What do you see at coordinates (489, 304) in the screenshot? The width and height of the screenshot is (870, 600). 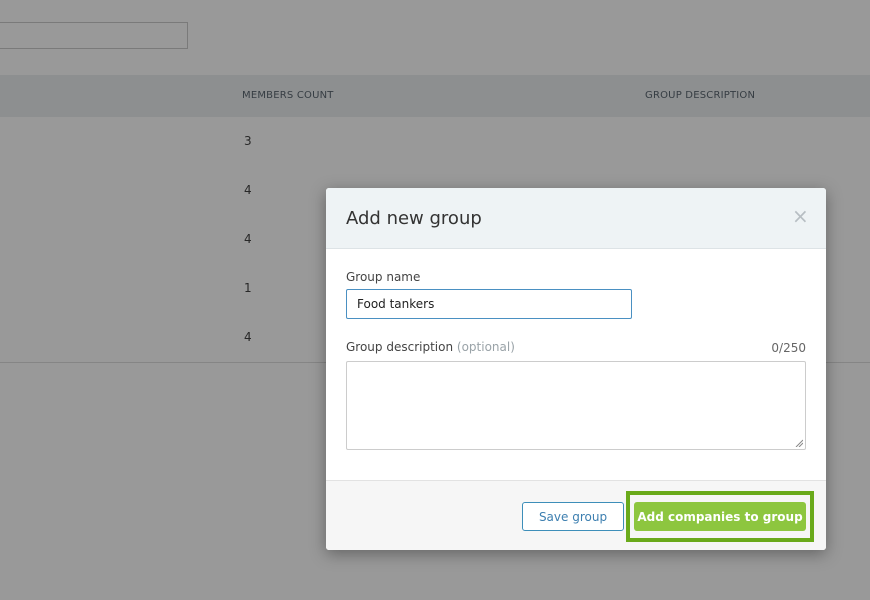 I see `group-name-input` at bounding box center [489, 304].